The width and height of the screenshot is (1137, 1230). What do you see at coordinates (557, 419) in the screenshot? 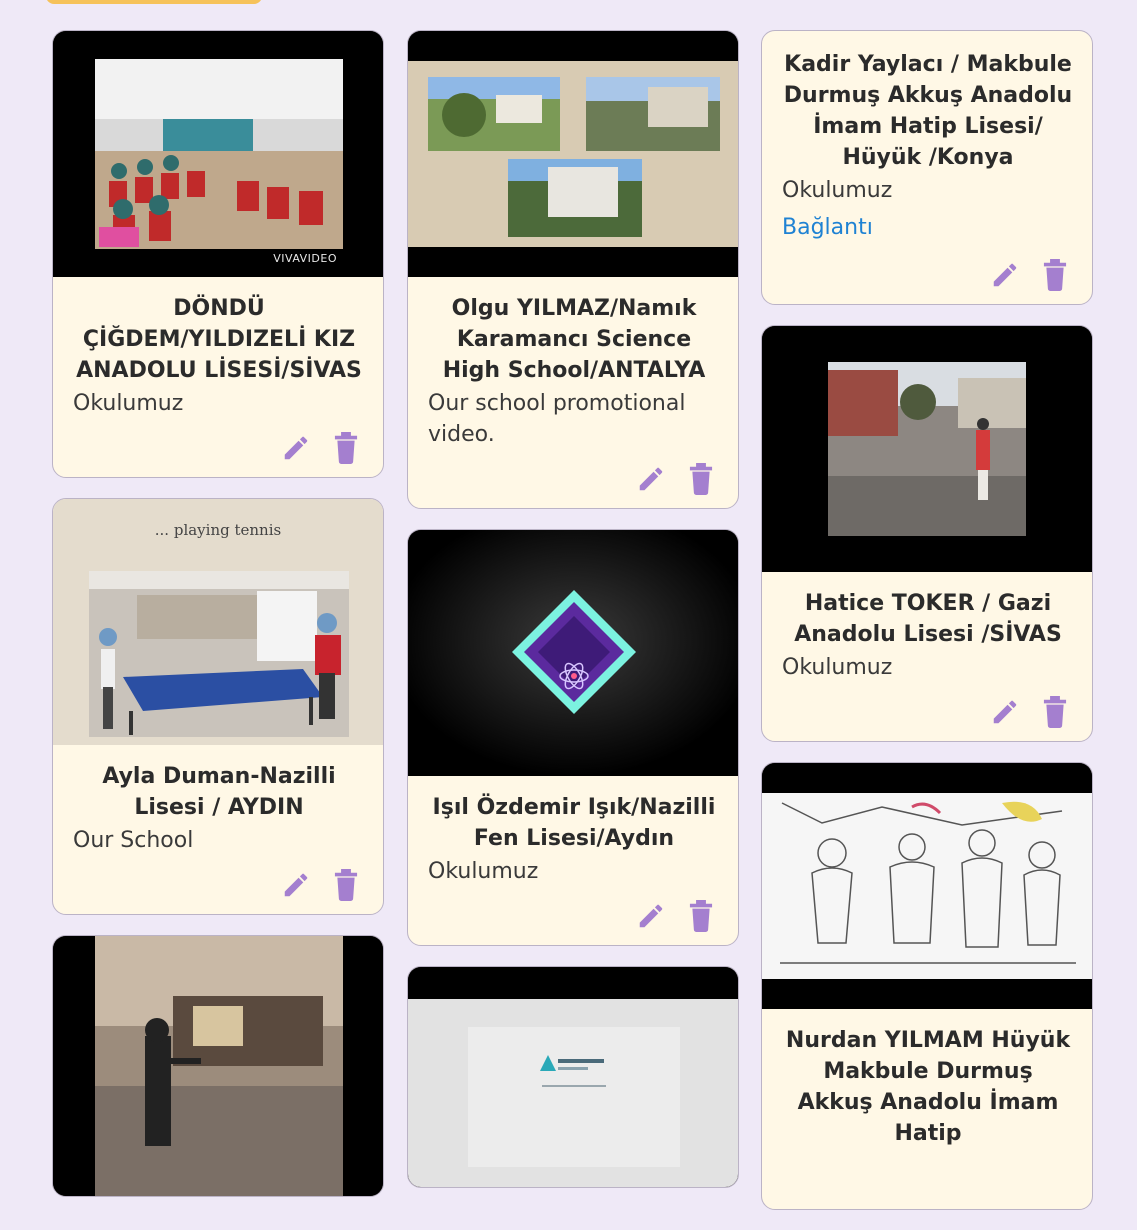
I see `card-description: Our school promotional video.` at bounding box center [557, 419].